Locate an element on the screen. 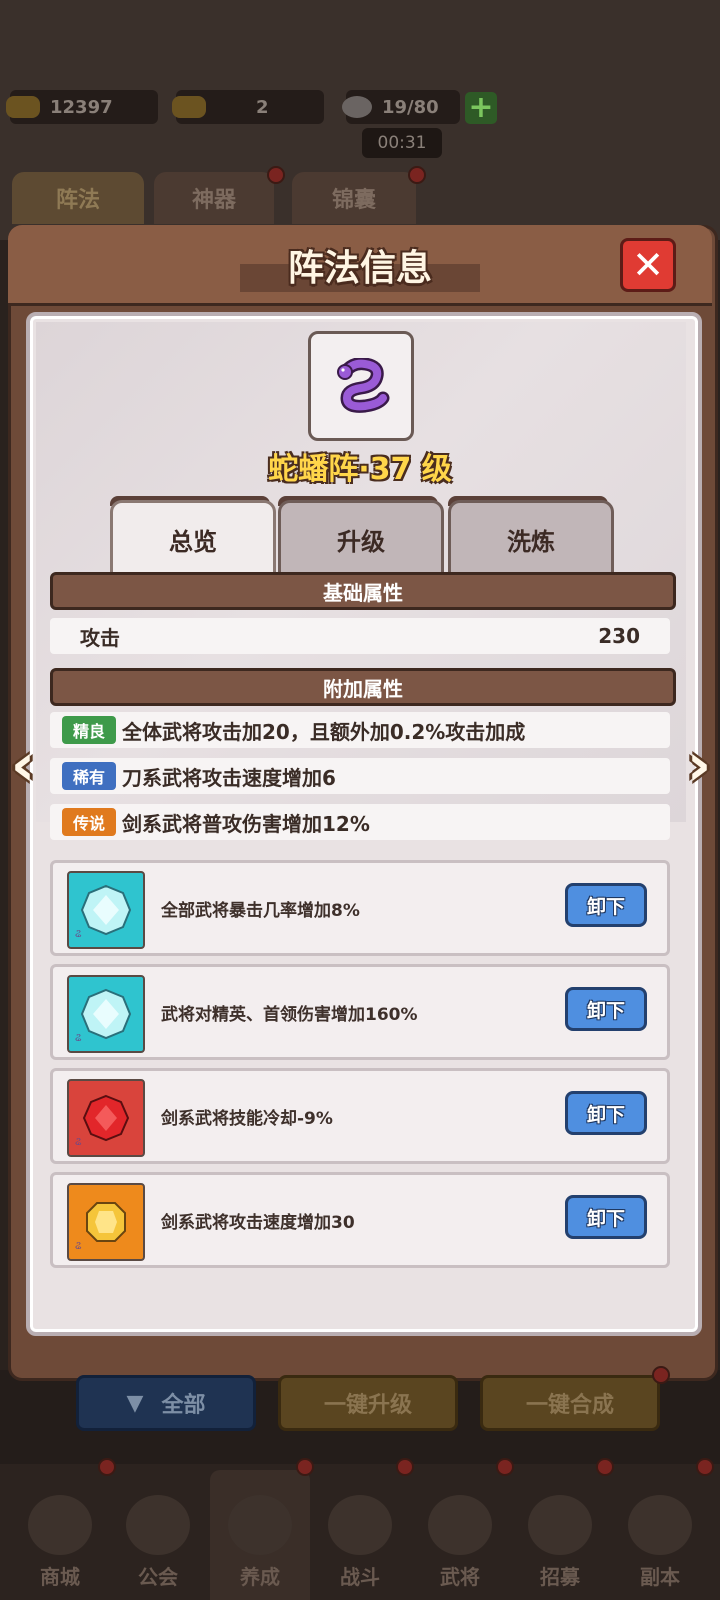  nav-label: 养成 is located at coordinates (260, 1577).